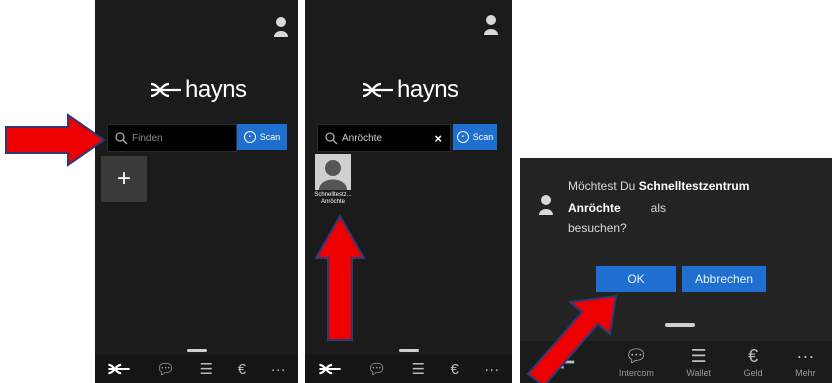  What do you see at coordinates (658, 208) in the screenshot?
I see `dialog-line2-rest: als` at bounding box center [658, 208].